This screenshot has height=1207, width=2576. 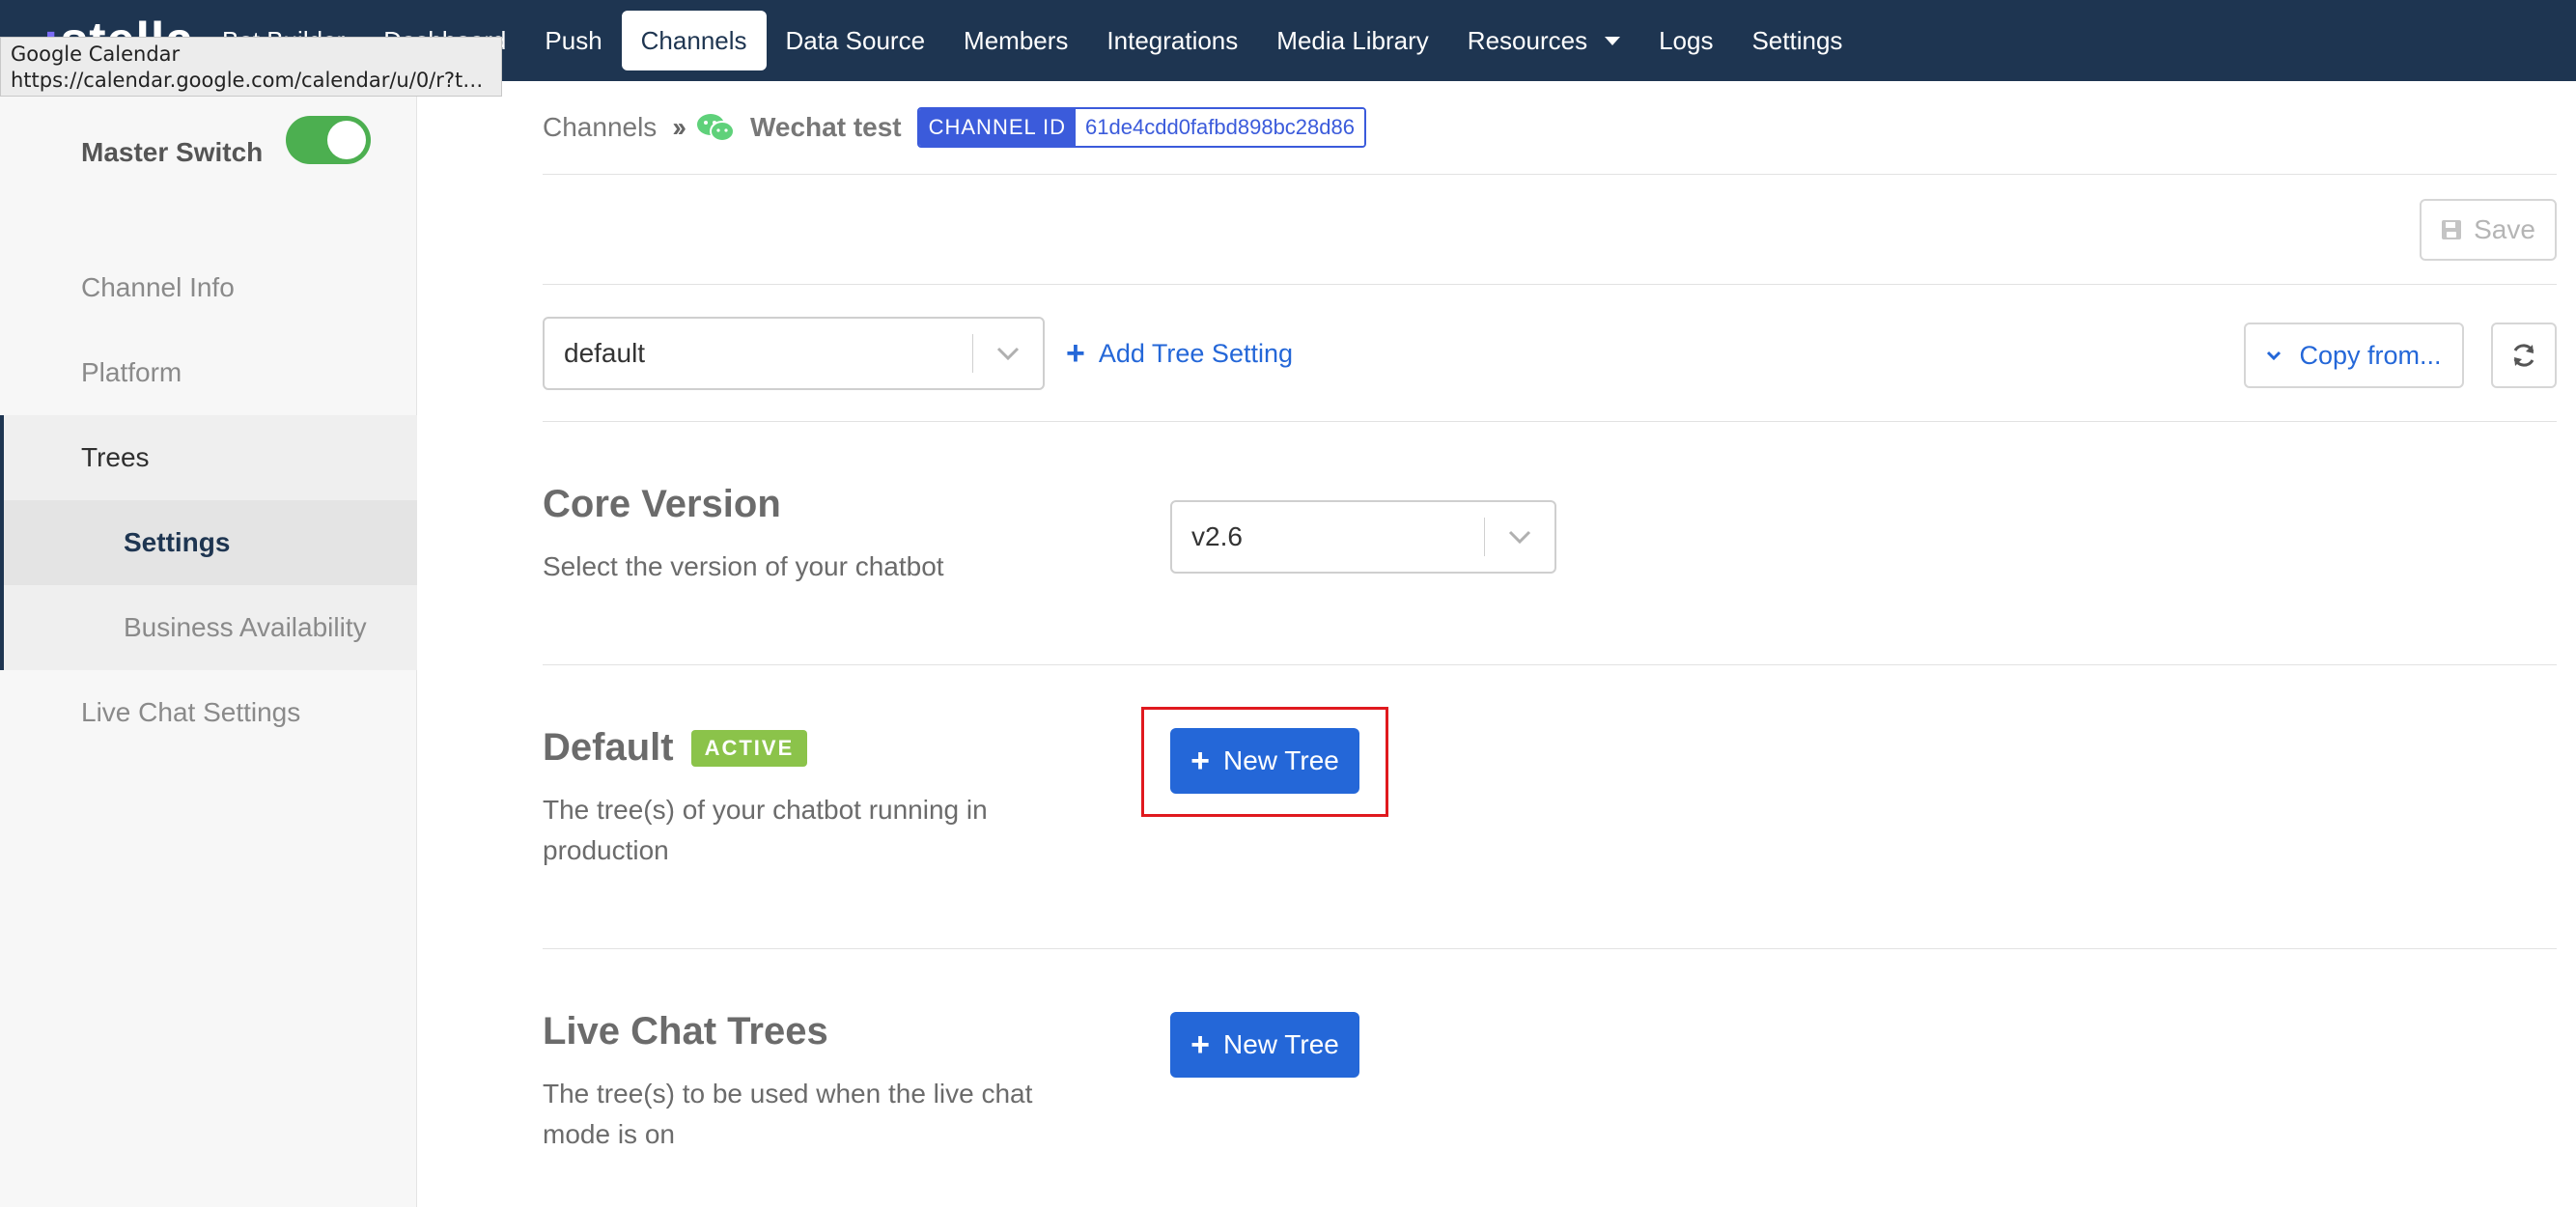 I want to click on refresh-icon, so click(x=2524, y=355).